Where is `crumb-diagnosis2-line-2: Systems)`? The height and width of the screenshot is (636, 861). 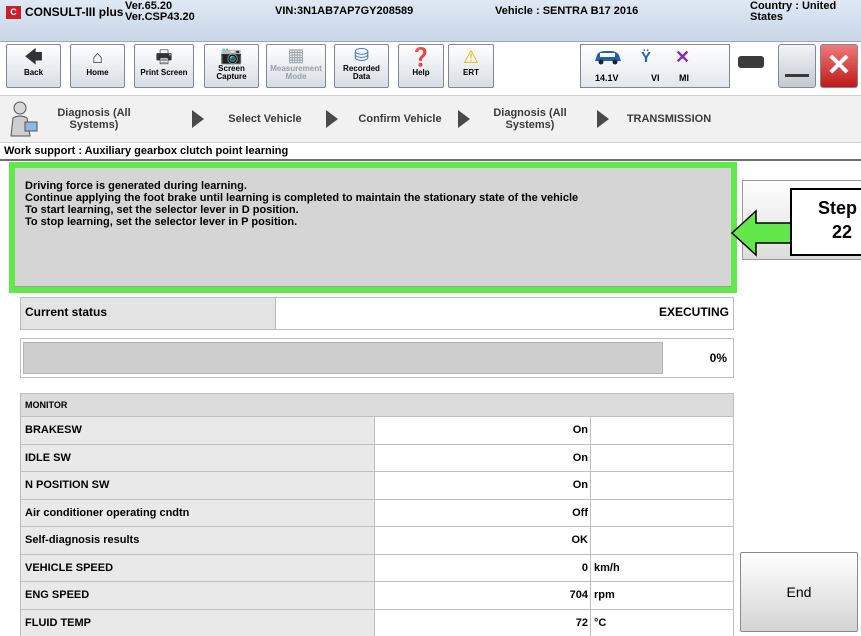
crumb-diagnosis2-line-2: Systems) is located at coordinates (530, 125).